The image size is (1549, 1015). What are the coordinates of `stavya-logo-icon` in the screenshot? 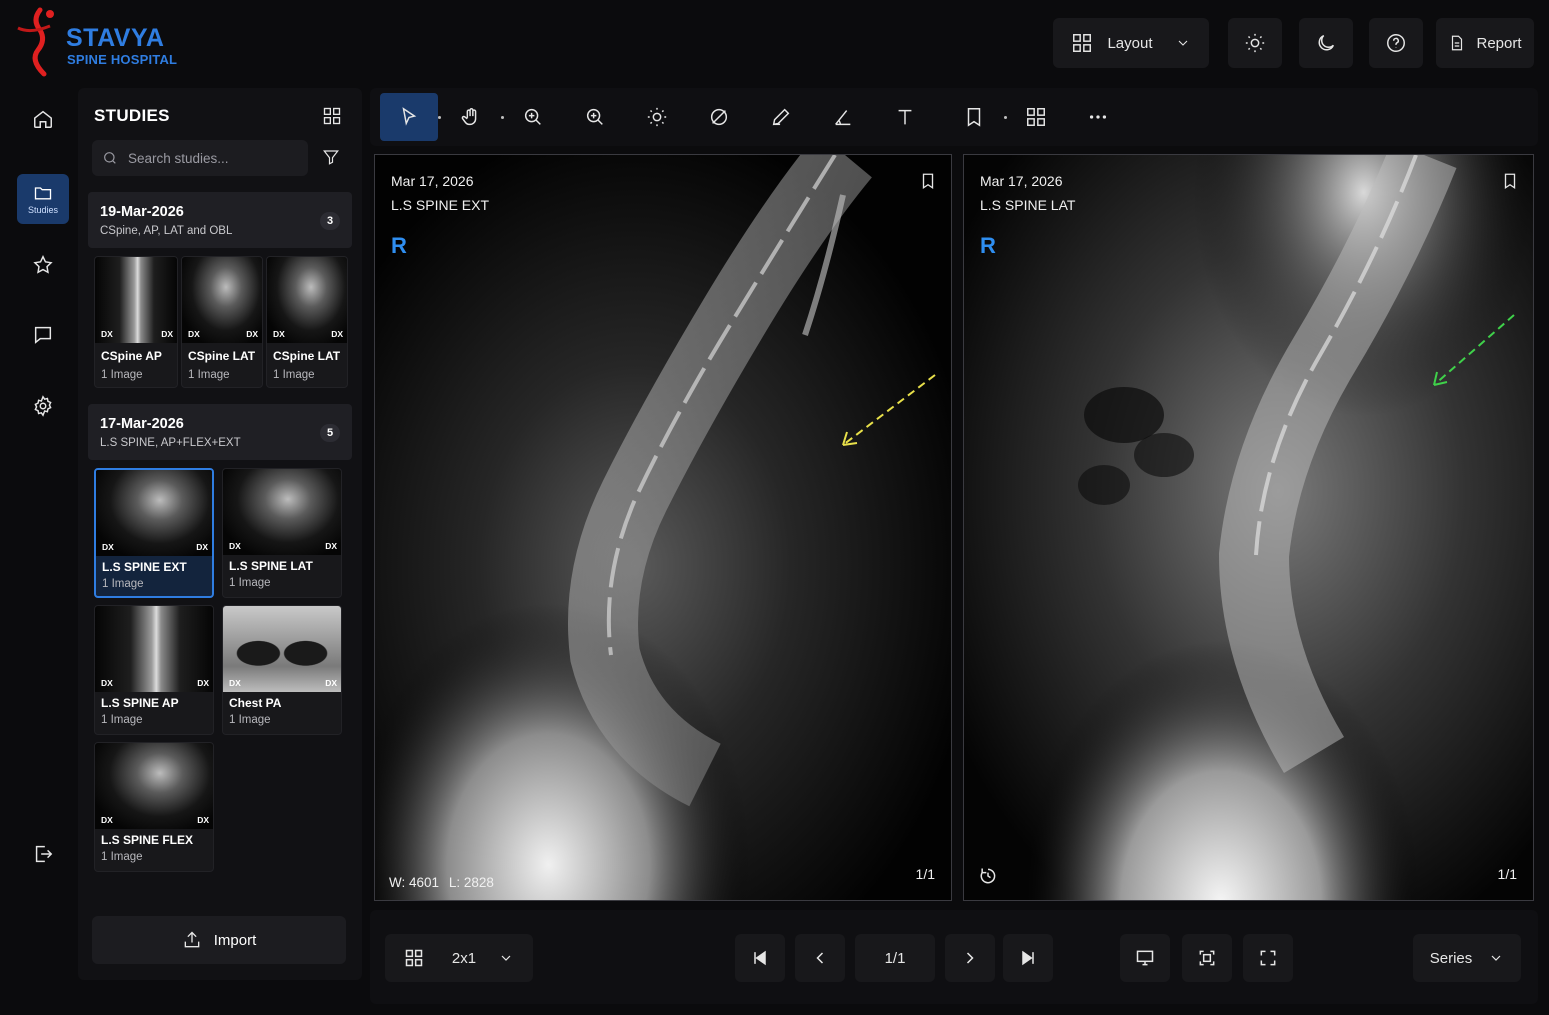 It's located at (35, 42).